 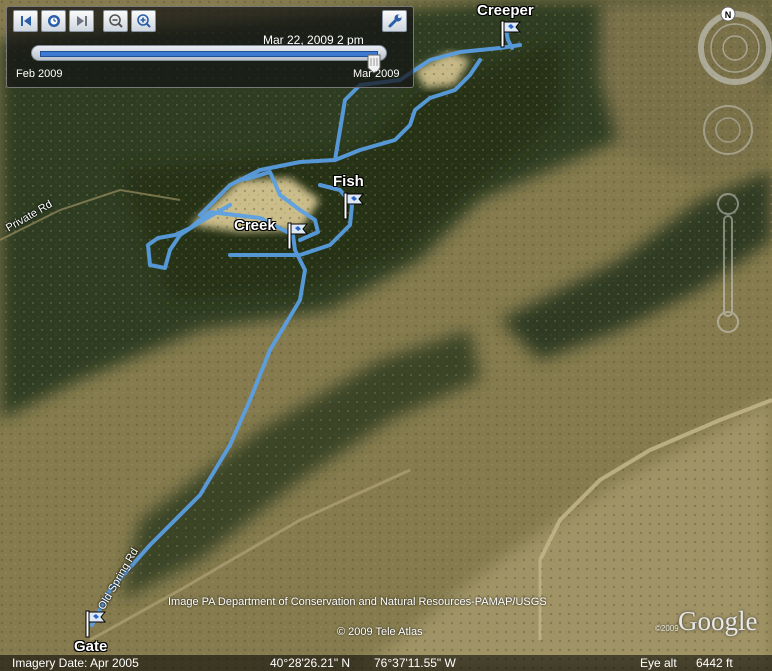 I want to click on longitude-readout: 76°37'11.55" W, so click(x=415, y=663).